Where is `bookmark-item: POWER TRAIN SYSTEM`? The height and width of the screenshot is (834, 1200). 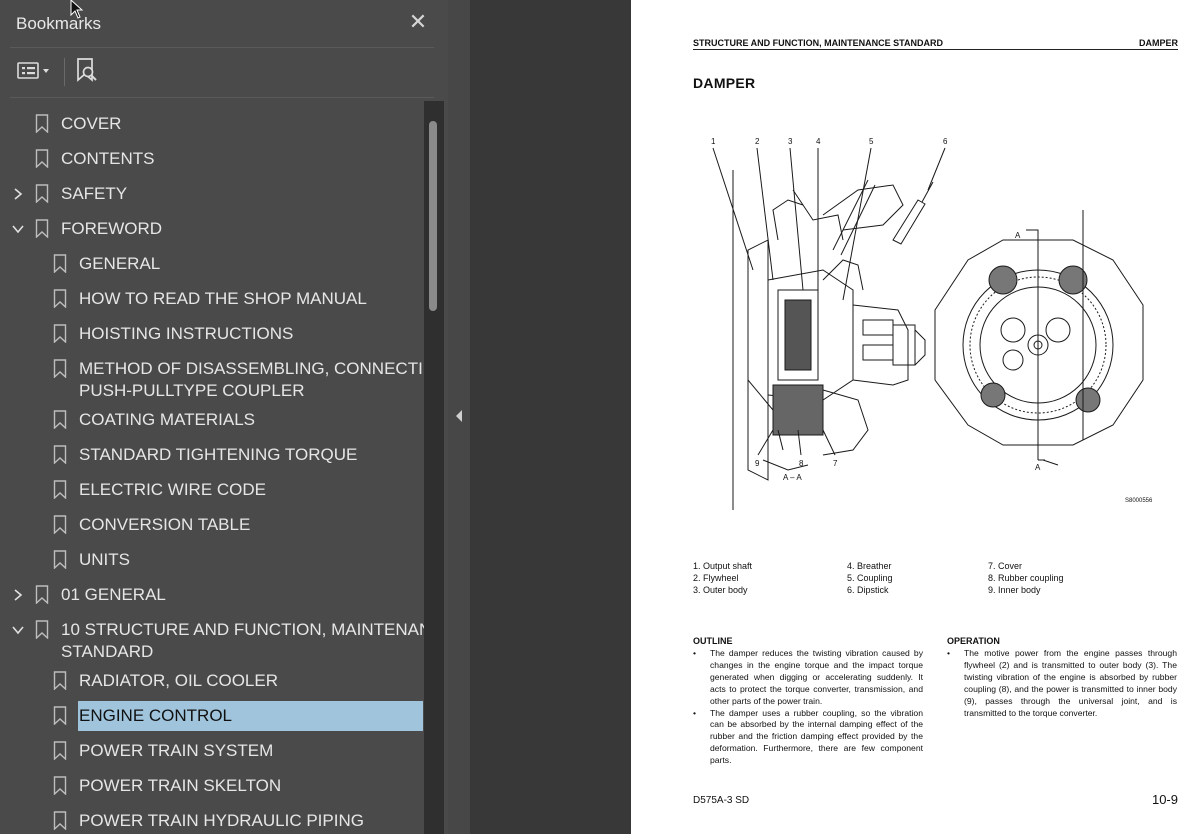 bookmark-item: POWER TRAIN SYSTEM is located at coordinates (212, 751).